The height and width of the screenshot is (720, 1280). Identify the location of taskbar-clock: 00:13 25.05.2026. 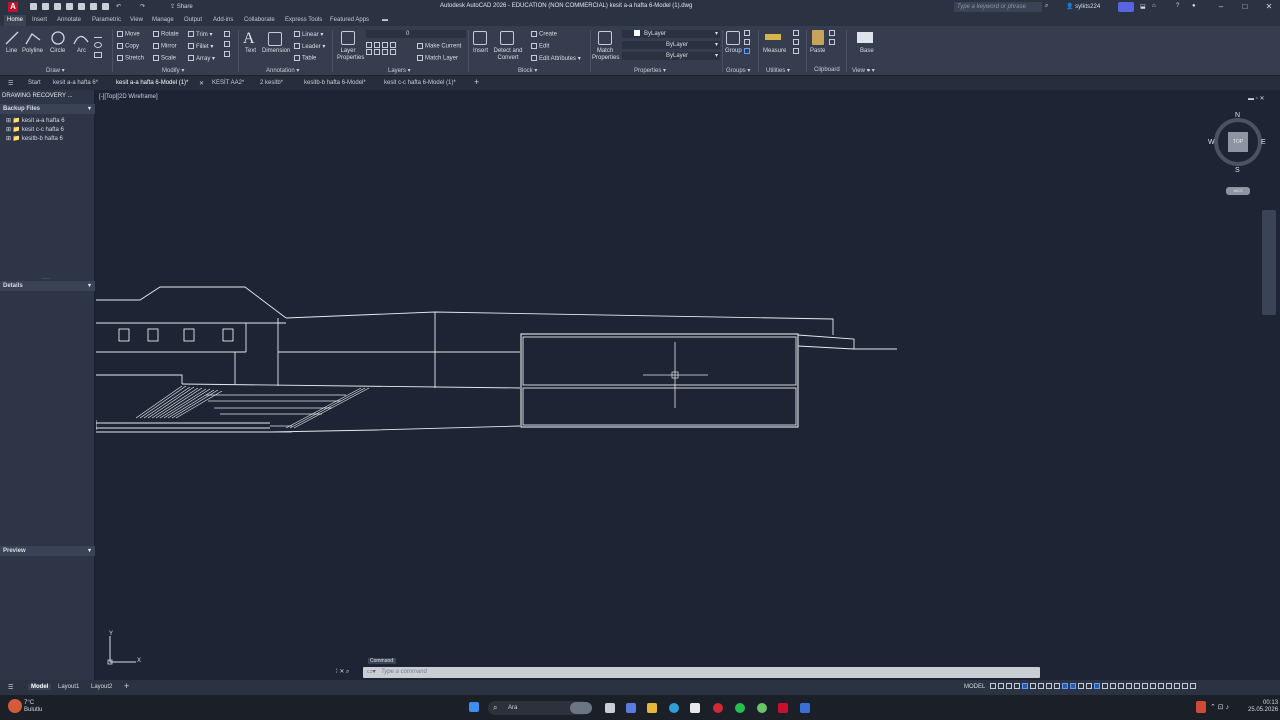
(1263, 707).